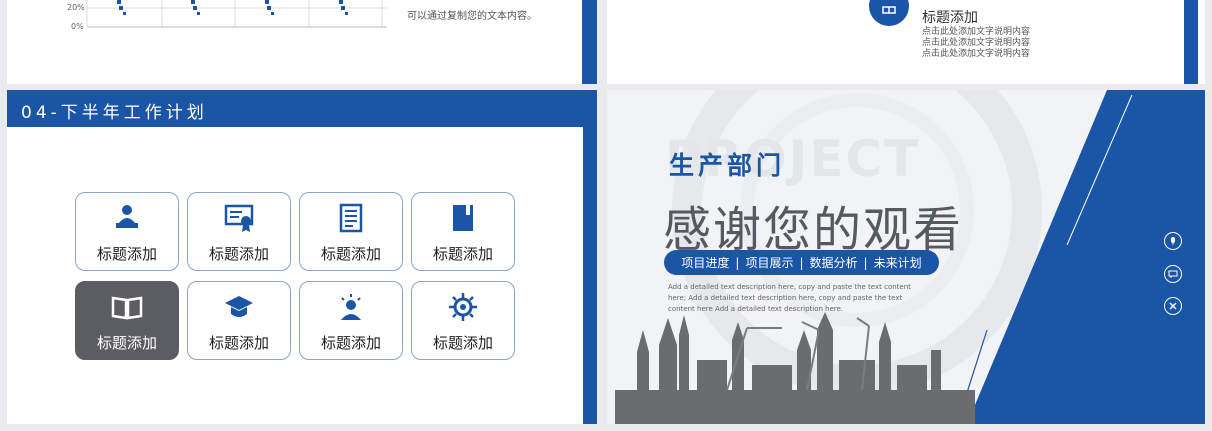  Describe the element at coordinates (302, 108) in the screenshot. I see `section-header: 04-下半年工作计划` at that location.